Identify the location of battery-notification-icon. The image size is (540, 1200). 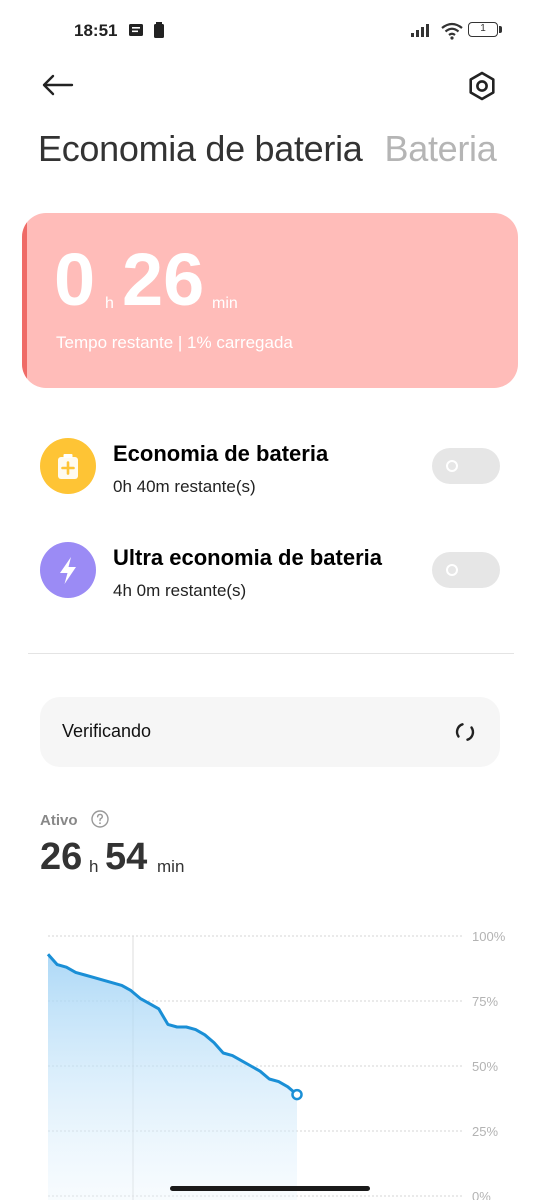
(159, 30).